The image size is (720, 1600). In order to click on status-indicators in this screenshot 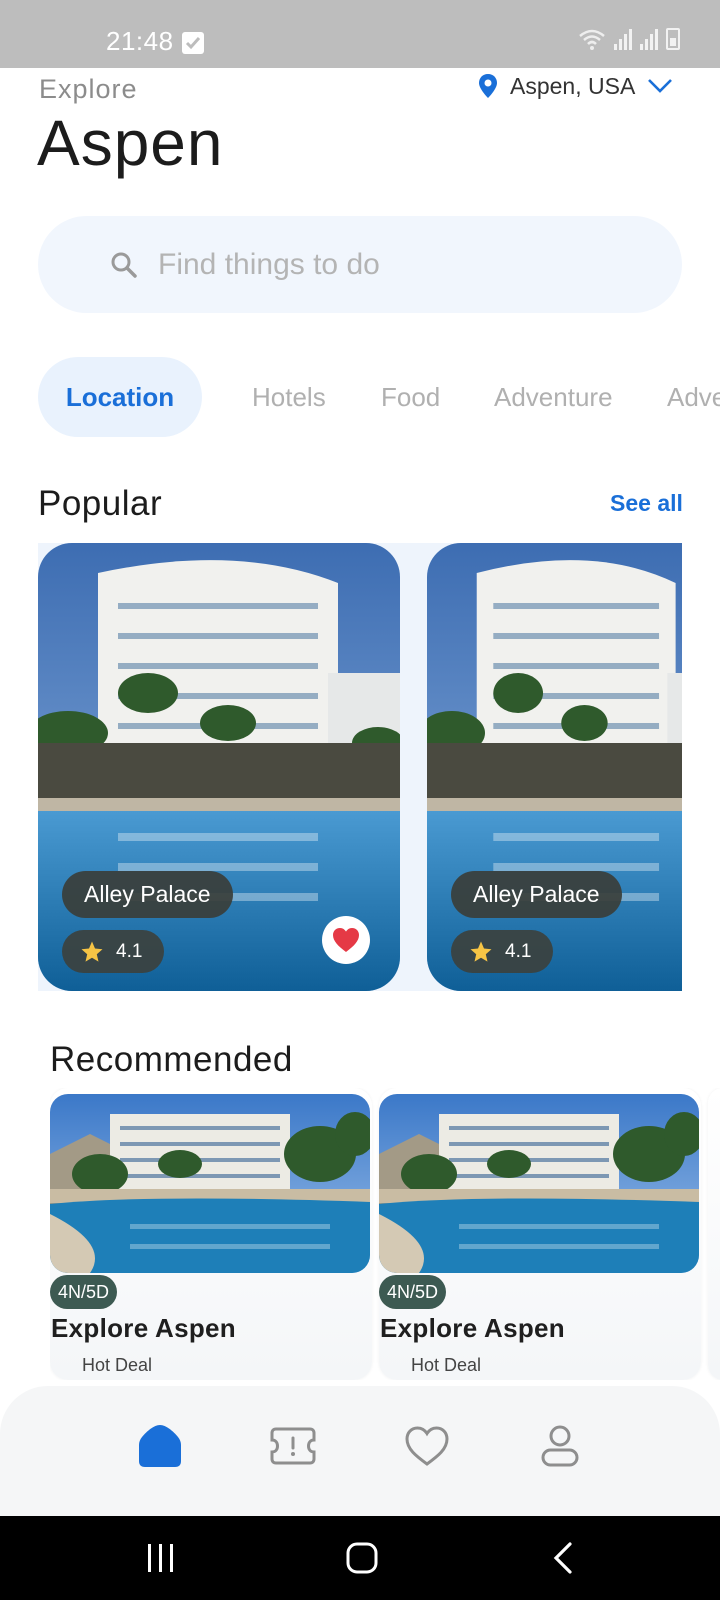, I will do `click(629, 39)`.